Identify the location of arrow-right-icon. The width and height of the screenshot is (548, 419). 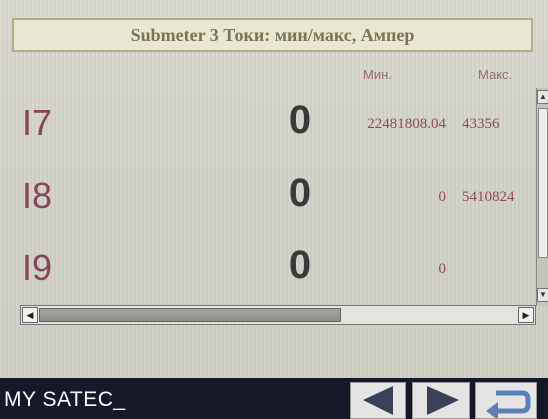
(443, 400).